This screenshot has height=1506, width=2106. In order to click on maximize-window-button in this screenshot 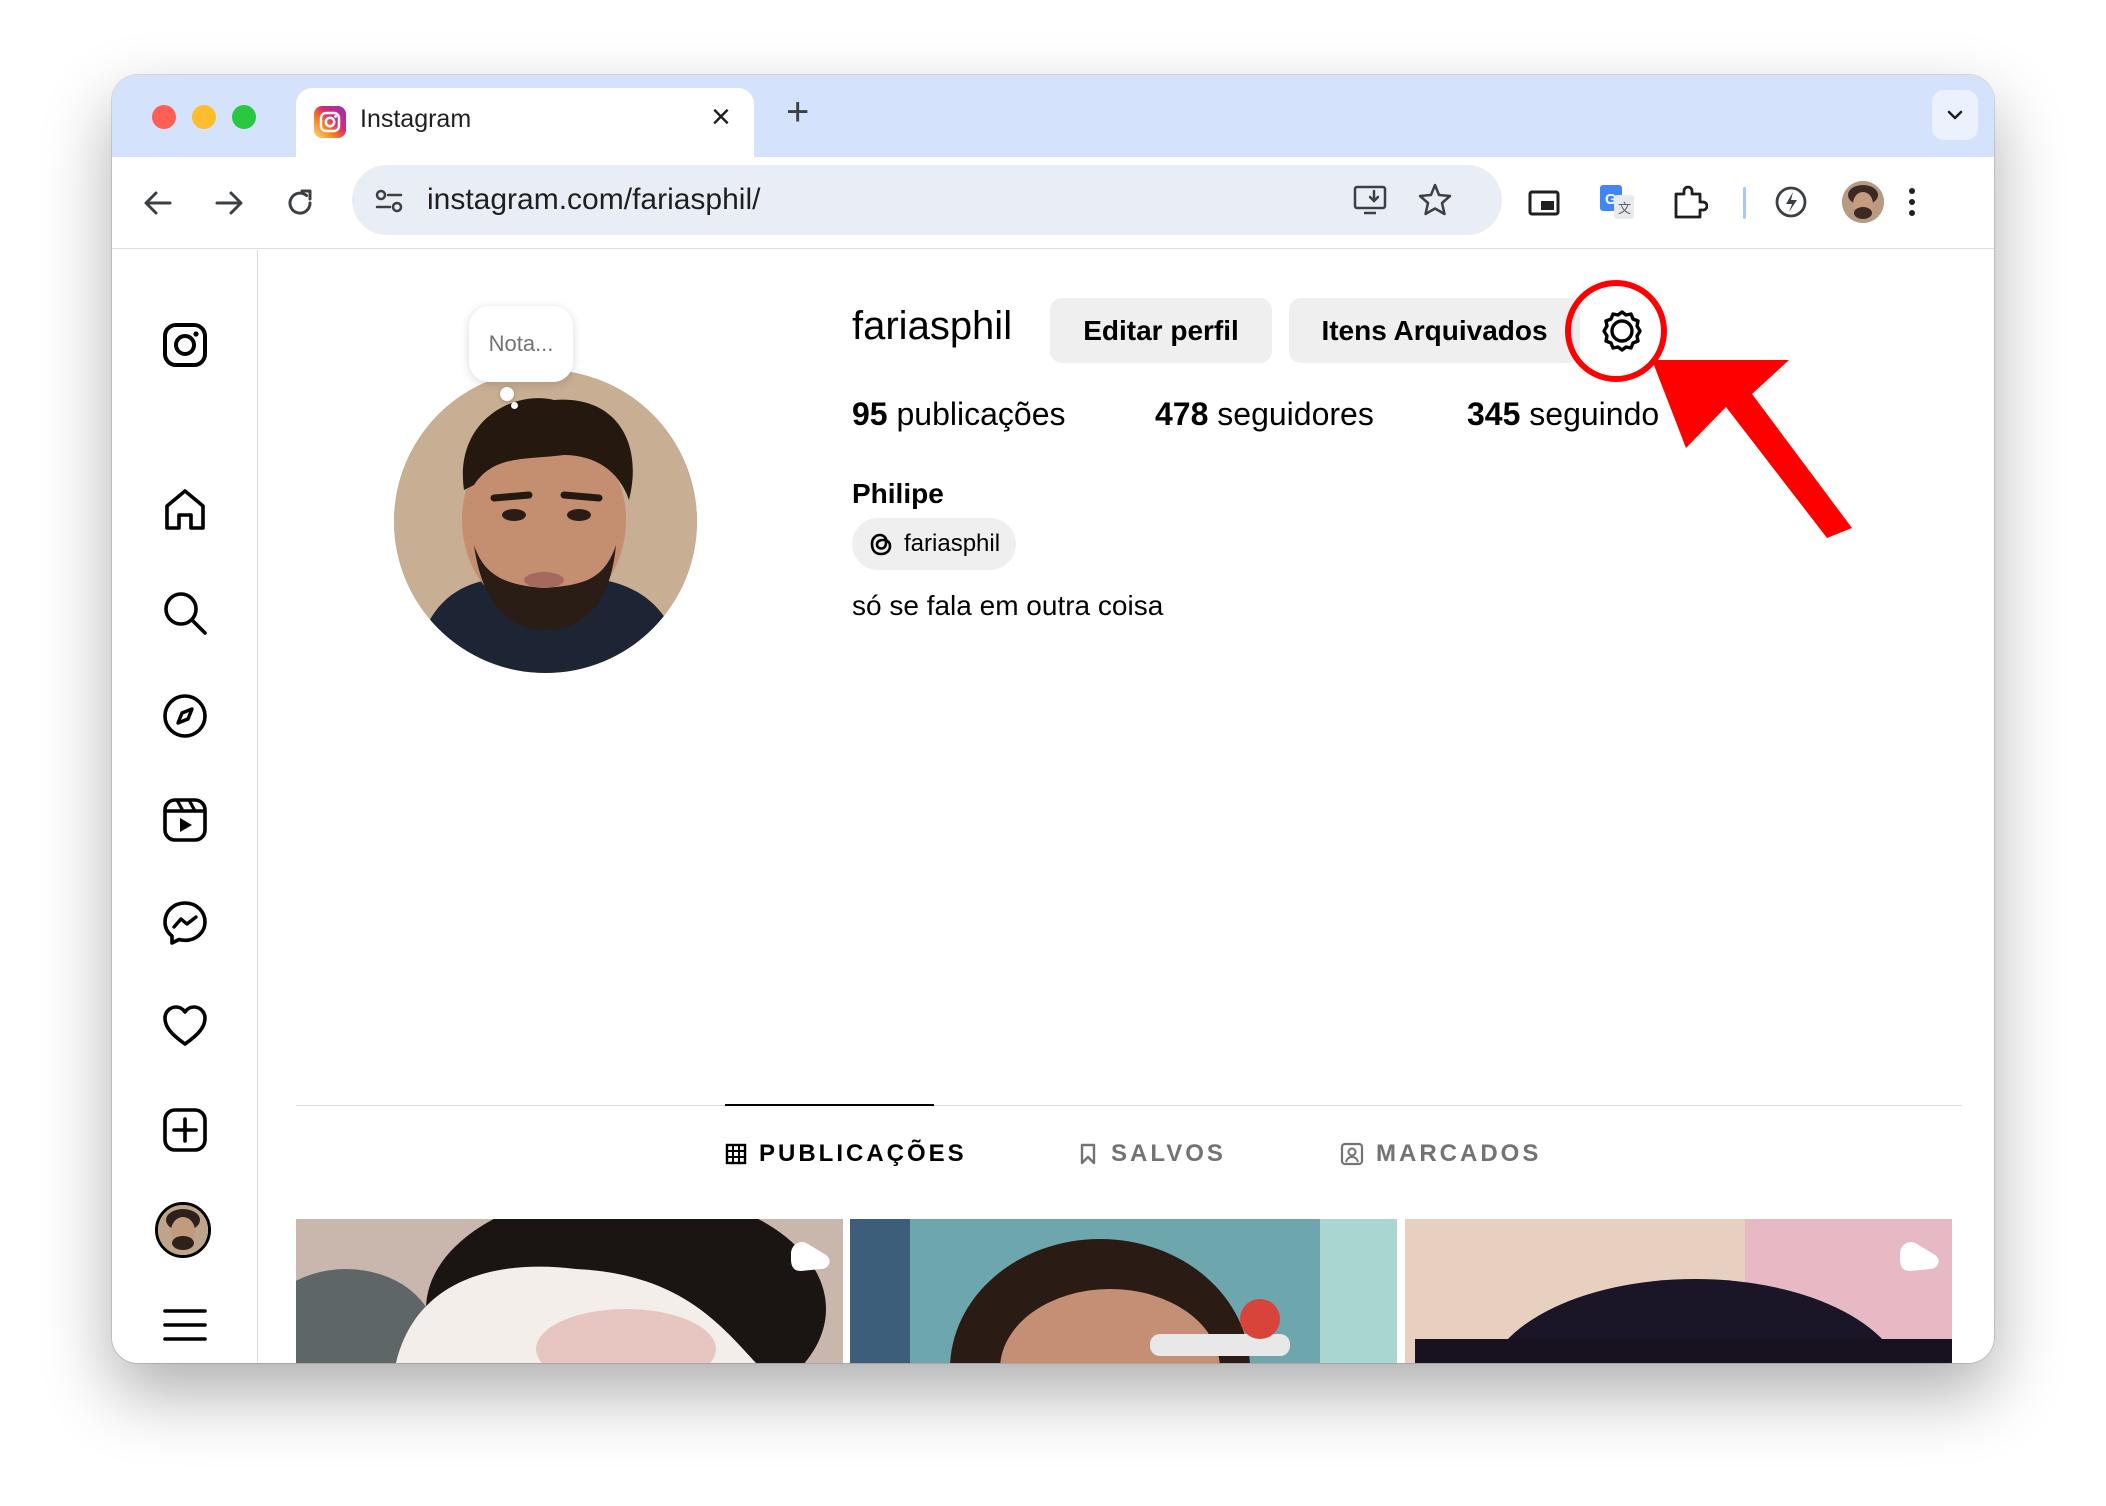, I will do `click(244, 117)`.